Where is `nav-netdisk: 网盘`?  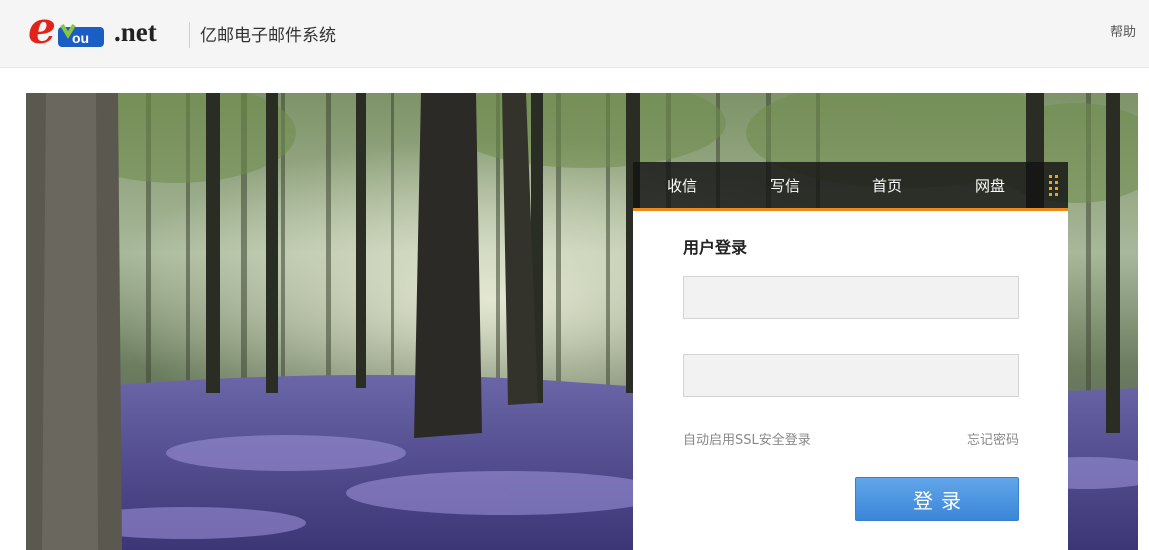
nav-netdisk: 网盘 is located at coordinates (990, 186).